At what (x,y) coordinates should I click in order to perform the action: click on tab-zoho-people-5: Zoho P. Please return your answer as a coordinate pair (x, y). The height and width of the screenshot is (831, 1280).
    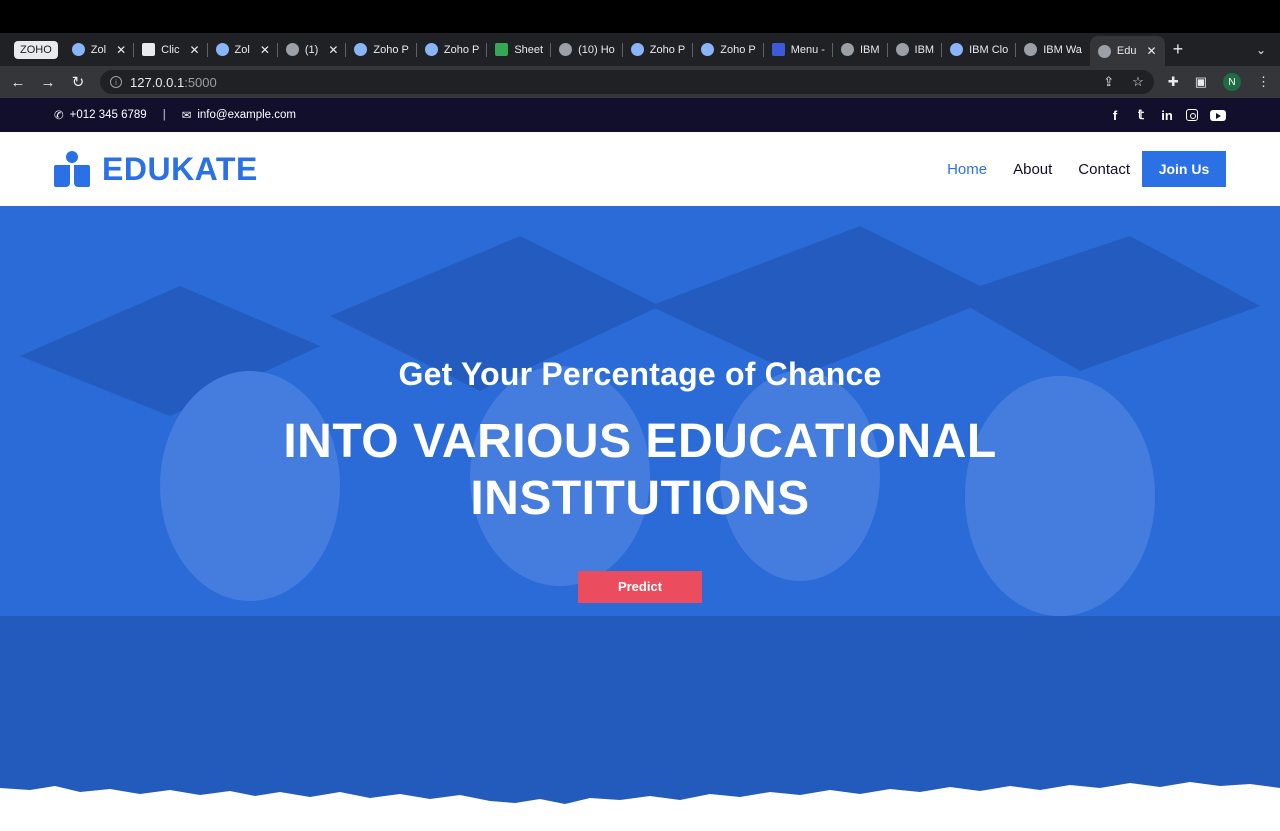
    Looking at the image, I should click on (658, 50).